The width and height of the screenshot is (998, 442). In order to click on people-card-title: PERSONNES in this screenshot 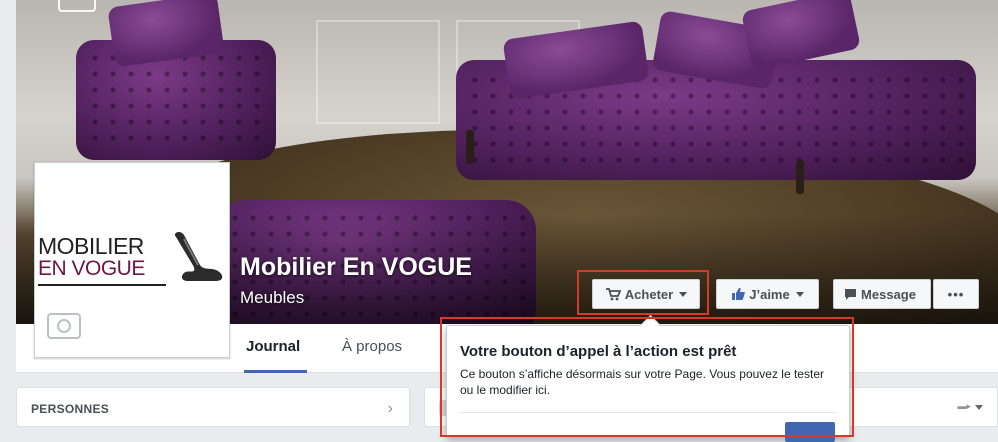, I will do `click(70, 409)`.